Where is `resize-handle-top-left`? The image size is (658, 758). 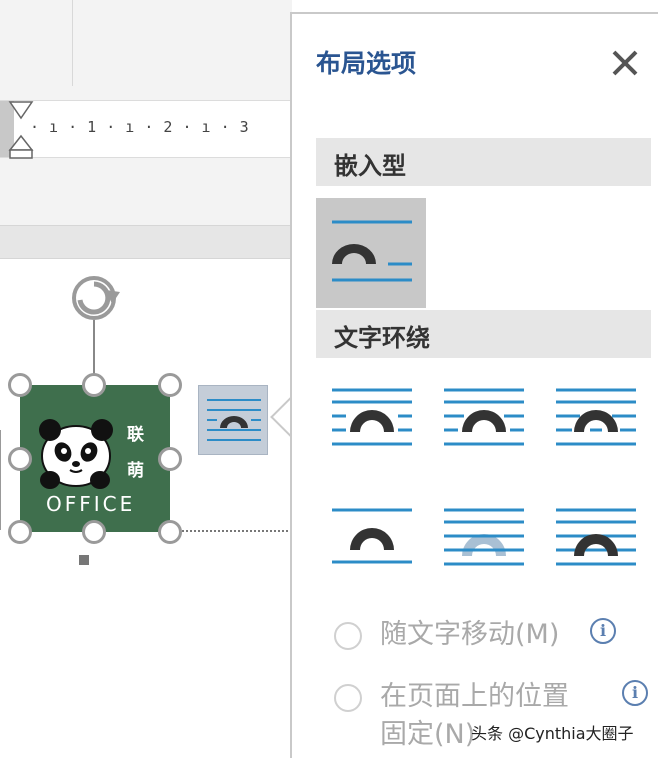
resize-handle-top-left is located at coordinates (20, 385).